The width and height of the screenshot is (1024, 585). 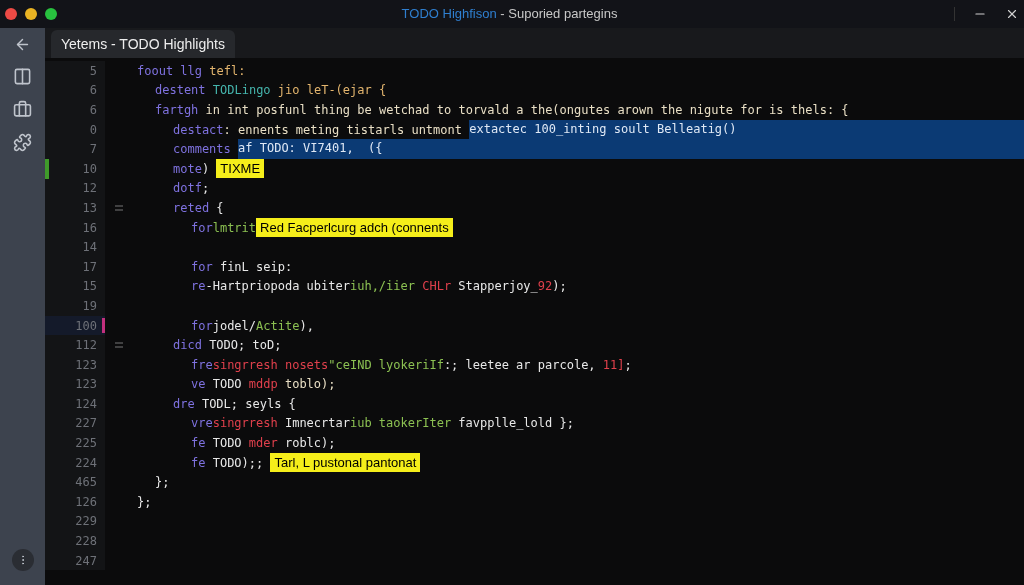 What do you see at coordinates (559, 287) in the screenshot?
I see `code-token: );` at bounding box center [559, 287].